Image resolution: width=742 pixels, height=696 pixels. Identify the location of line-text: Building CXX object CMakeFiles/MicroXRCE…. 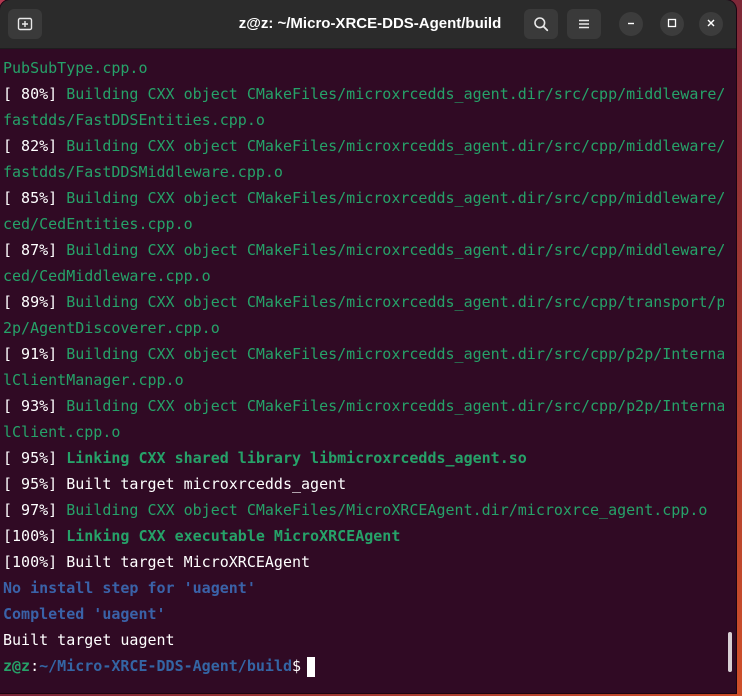
(387, 510).